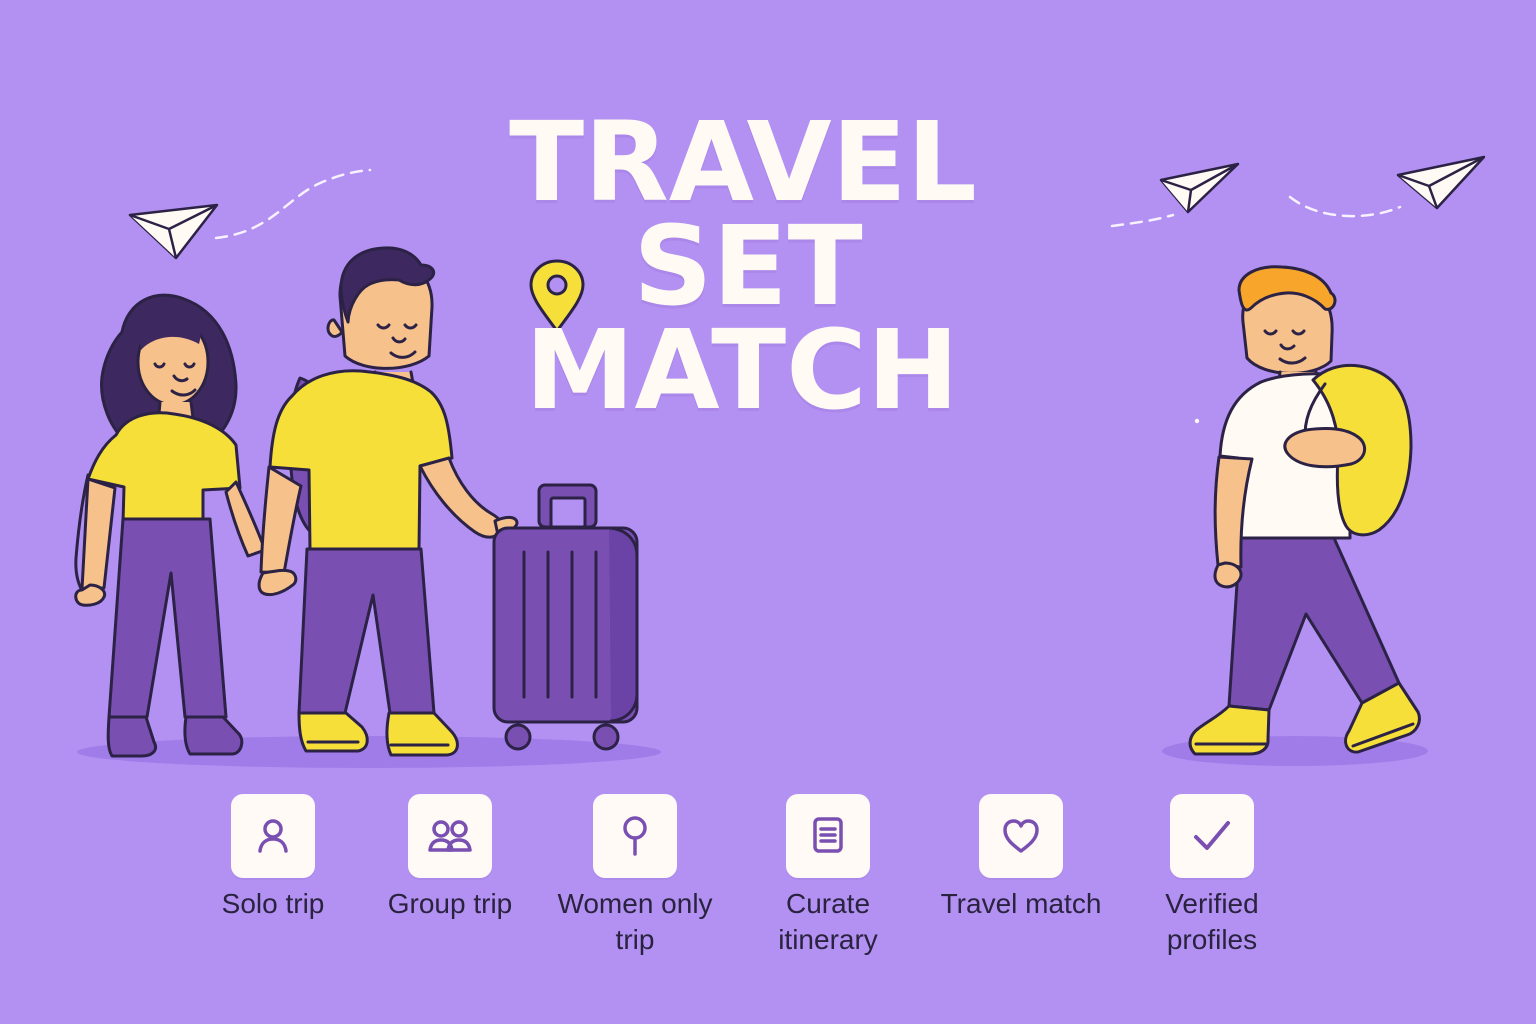 This screenshot has height=1024, width=1536. What do you see at coordinates (170, 525) in the screenshot?
I see `woman-character` at bounding box center [170, 525].